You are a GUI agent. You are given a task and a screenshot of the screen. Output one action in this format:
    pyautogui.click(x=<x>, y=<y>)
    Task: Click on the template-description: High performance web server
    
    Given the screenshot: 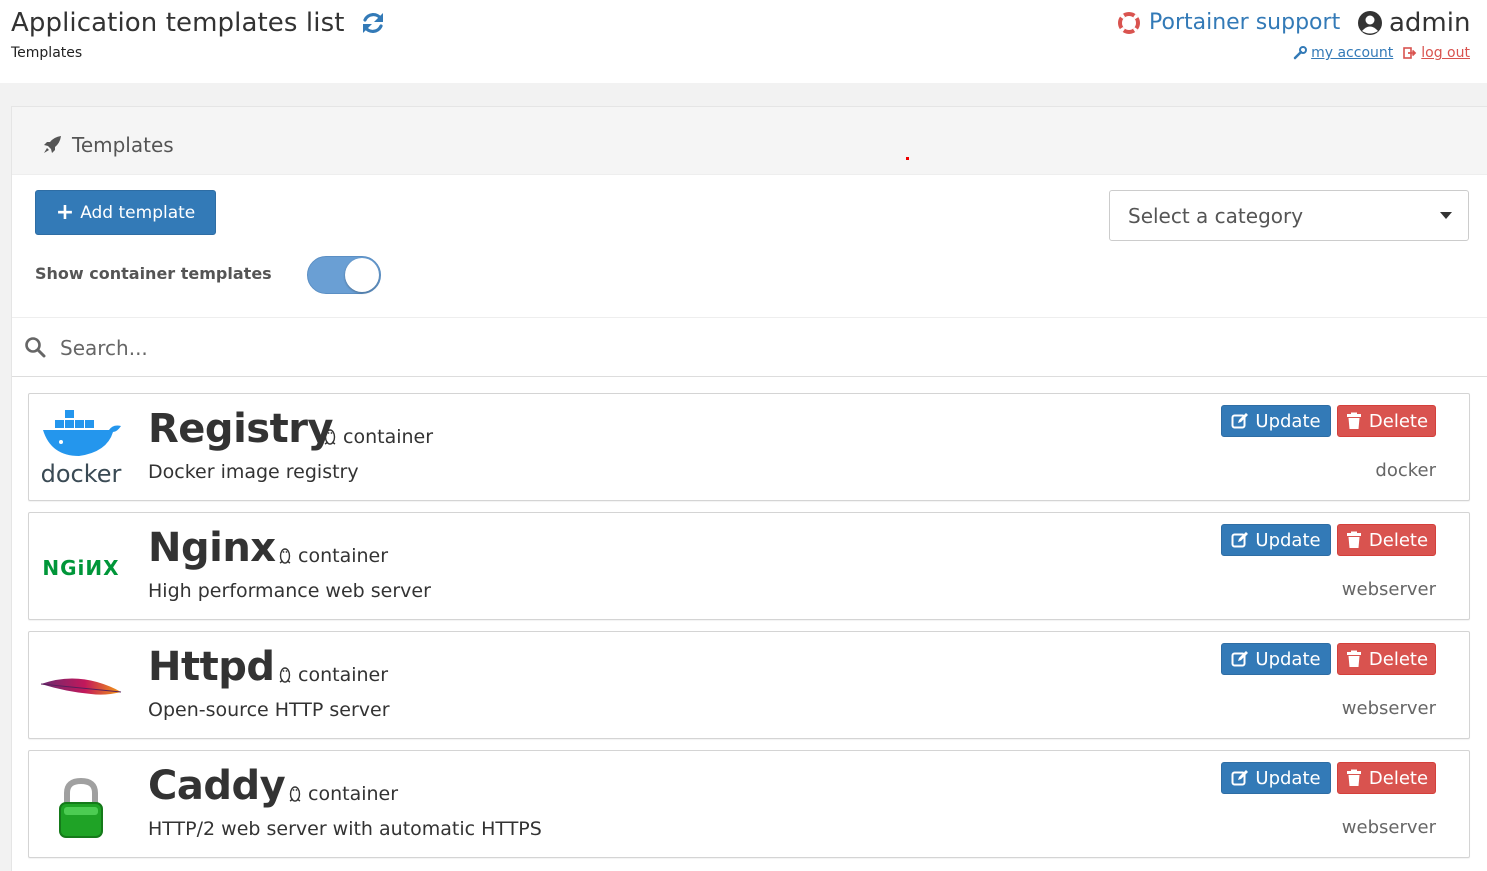 What is the action you would take?
    pyautogui.click(x=289, y=591)
    